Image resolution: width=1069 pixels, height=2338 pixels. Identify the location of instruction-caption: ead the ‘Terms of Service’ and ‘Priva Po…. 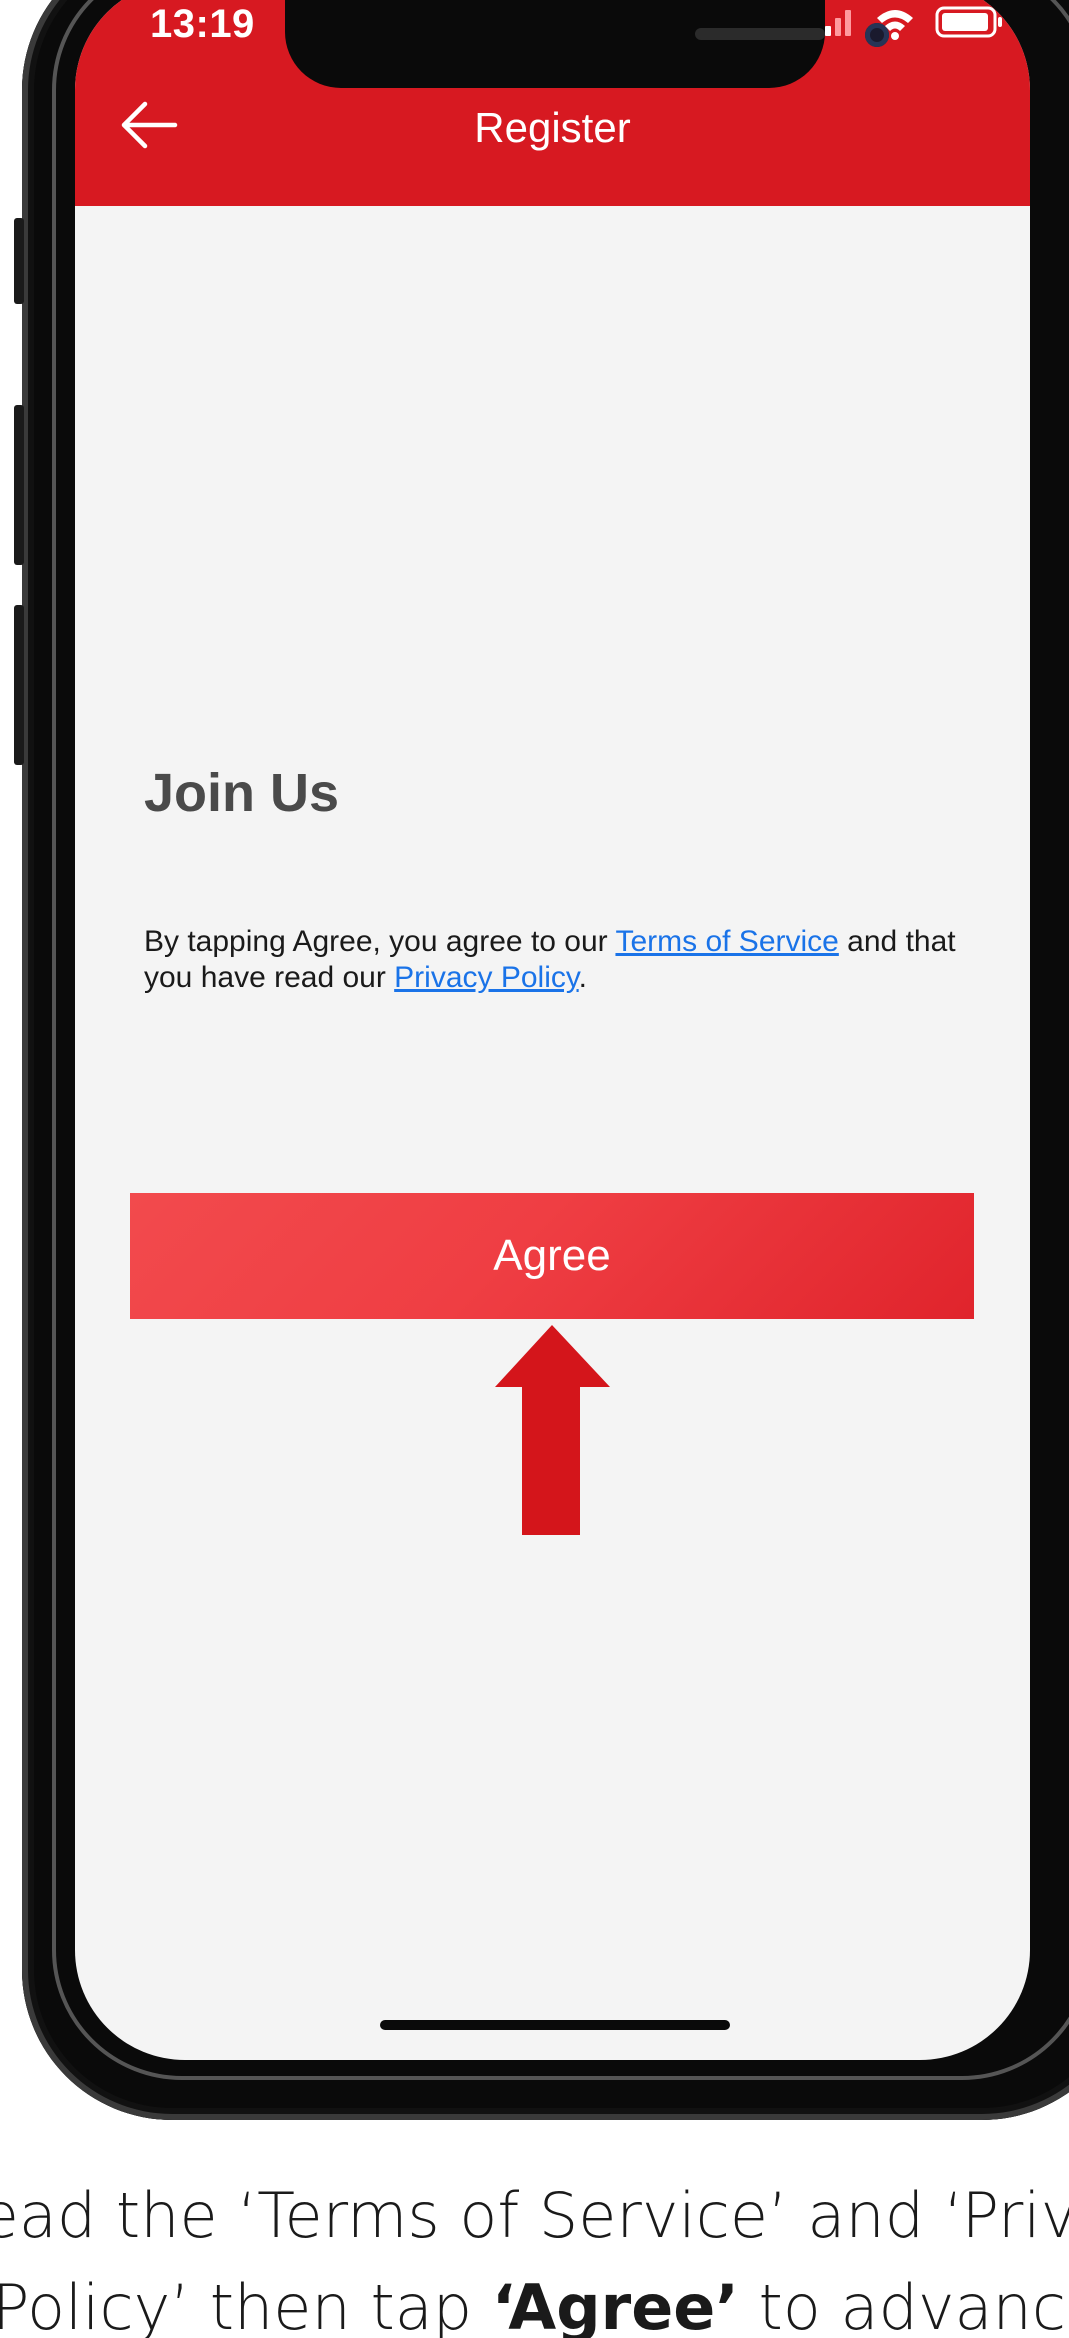
(534, 2254).